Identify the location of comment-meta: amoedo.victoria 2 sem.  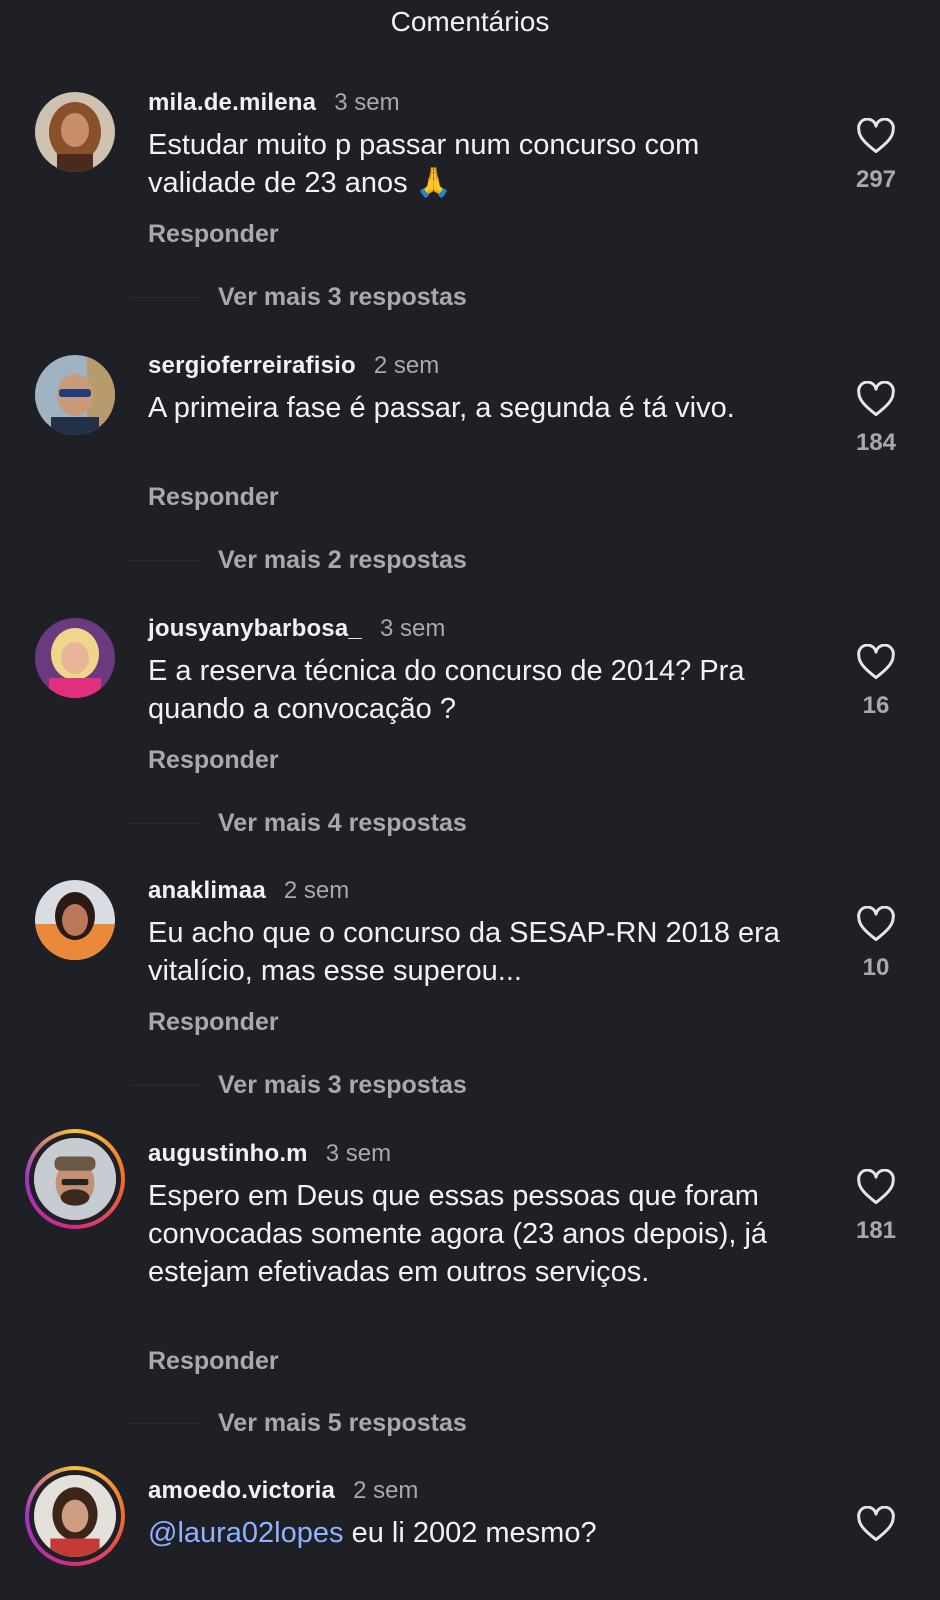
(283, 1491).